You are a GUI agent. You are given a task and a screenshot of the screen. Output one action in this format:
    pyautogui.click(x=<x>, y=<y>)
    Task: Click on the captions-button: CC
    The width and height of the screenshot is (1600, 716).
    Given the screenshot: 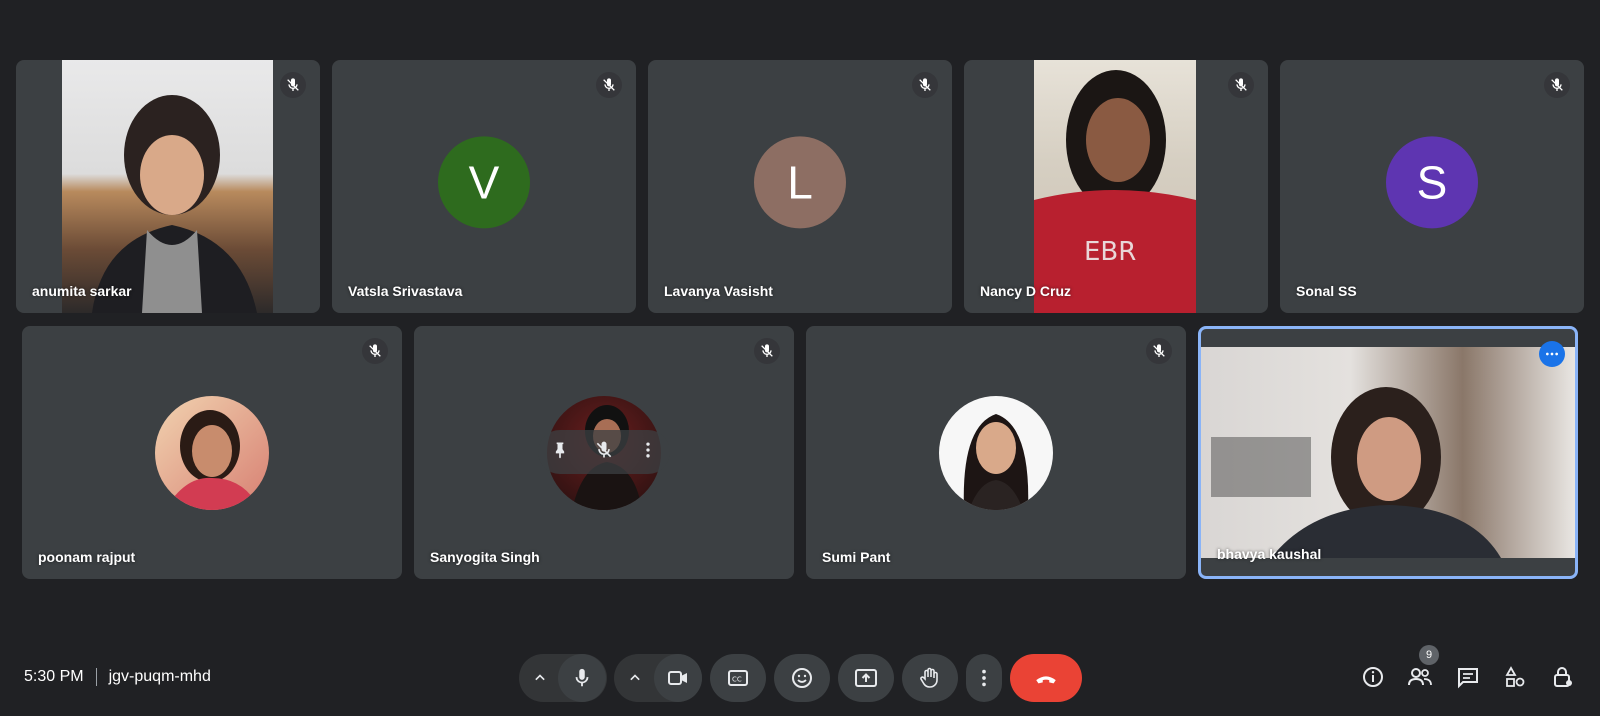 What is the action you would take?
    pyautogui.click(x=738, y=678)
    